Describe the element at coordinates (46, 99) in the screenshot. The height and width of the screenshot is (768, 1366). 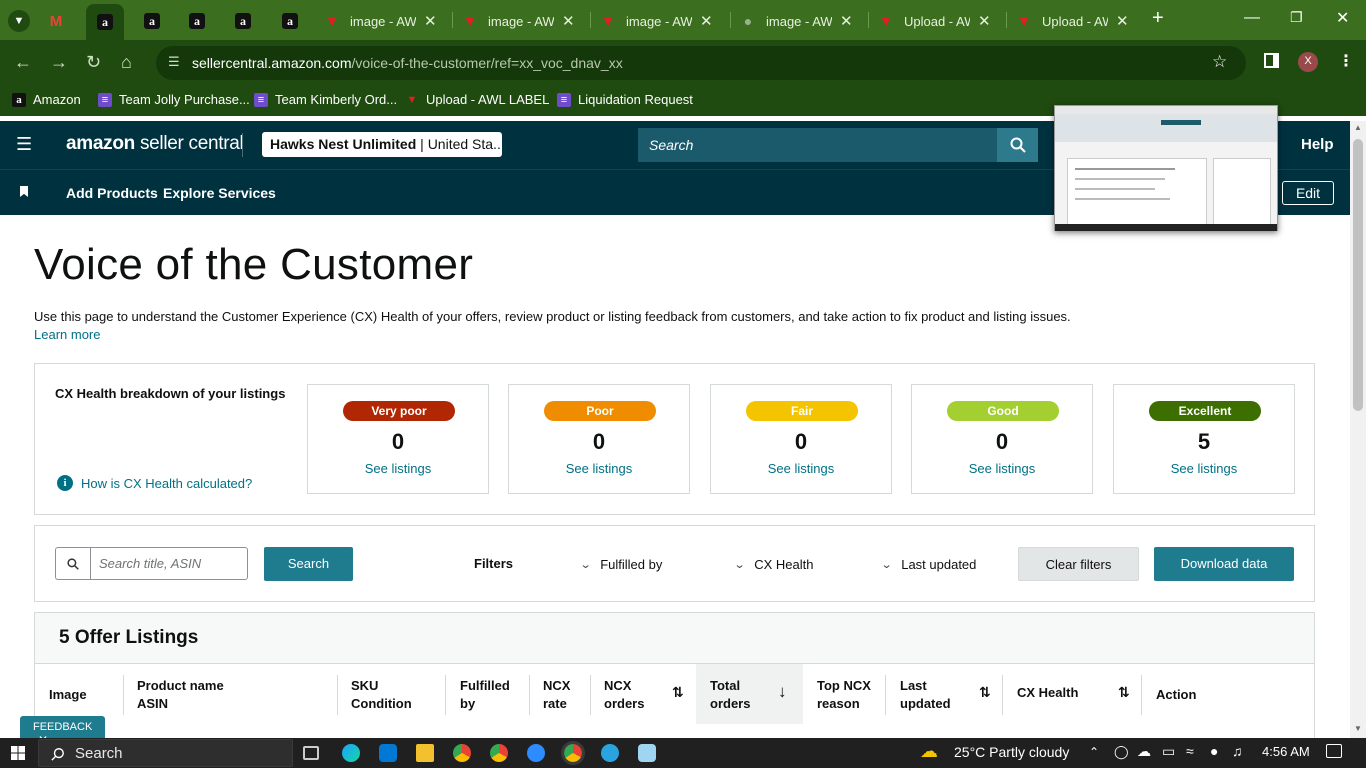
I see `bookmark-amazon: a Amazon` at that location.